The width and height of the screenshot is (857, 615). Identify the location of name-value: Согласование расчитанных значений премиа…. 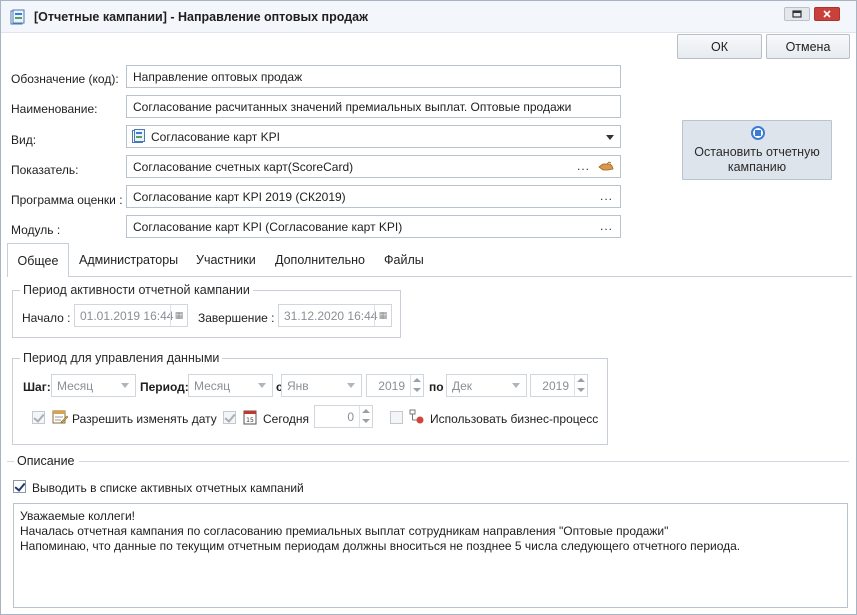
(352, 107).